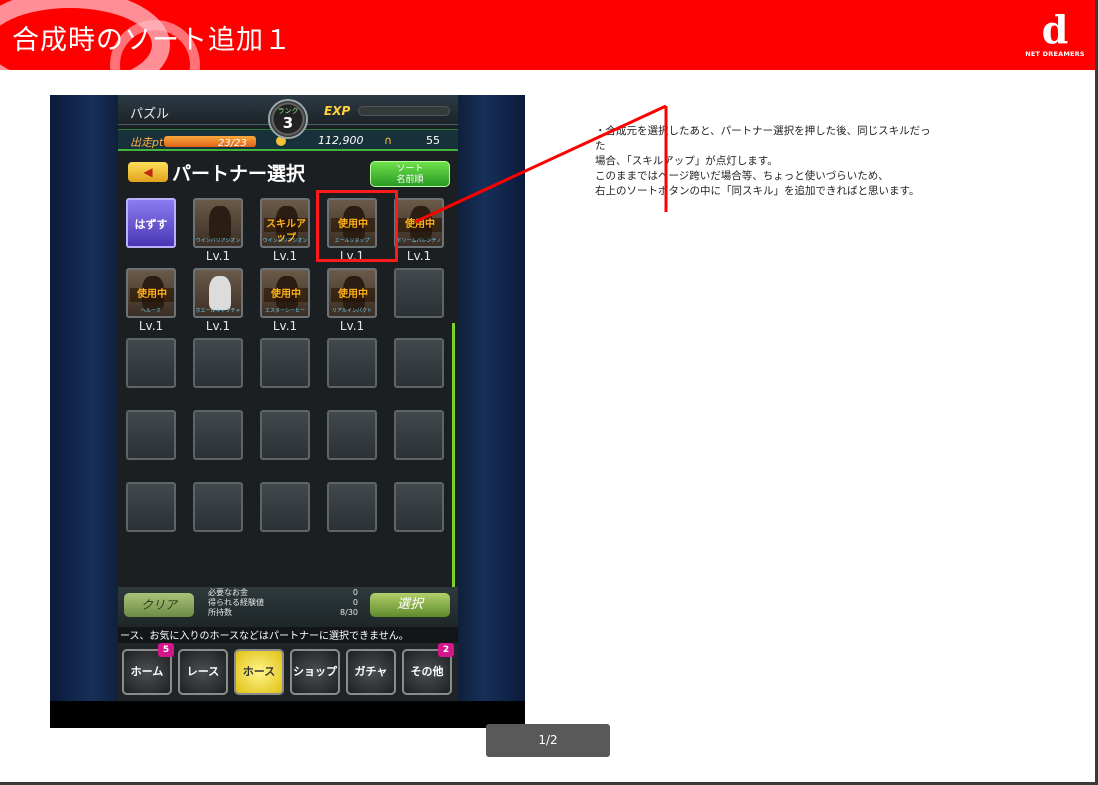 Image resolution: width=1098 pixels, height=785 pixels. Describe the element at coordinates (85, 411) in the screenshot. I see `screenshot-background-left` at that location.